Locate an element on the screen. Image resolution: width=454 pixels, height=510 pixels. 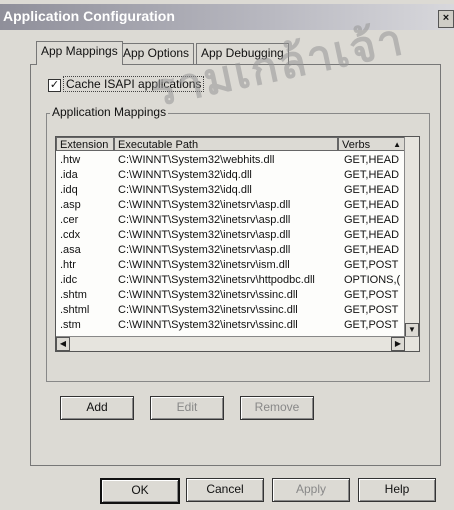
column-header-verbs: Verbs ▲ is located at coordinates (371, 144).